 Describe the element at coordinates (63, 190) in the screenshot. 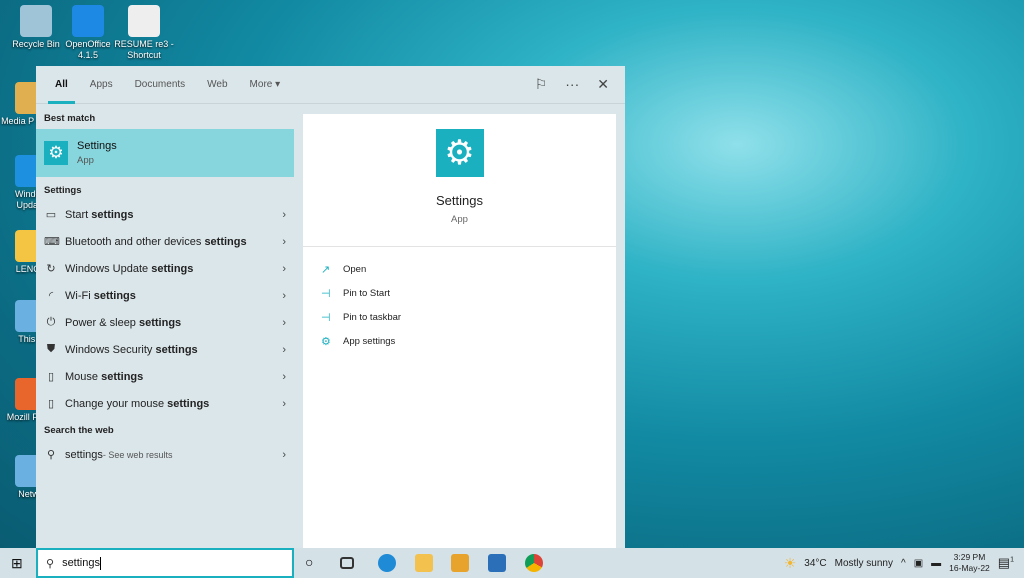

I see `settings-header: Settings` at that location.